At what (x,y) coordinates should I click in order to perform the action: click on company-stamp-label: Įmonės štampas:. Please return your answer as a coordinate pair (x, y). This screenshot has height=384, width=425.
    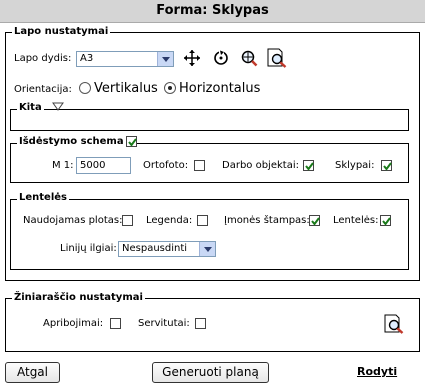
    Looking at the image, I should click on (267, 220).